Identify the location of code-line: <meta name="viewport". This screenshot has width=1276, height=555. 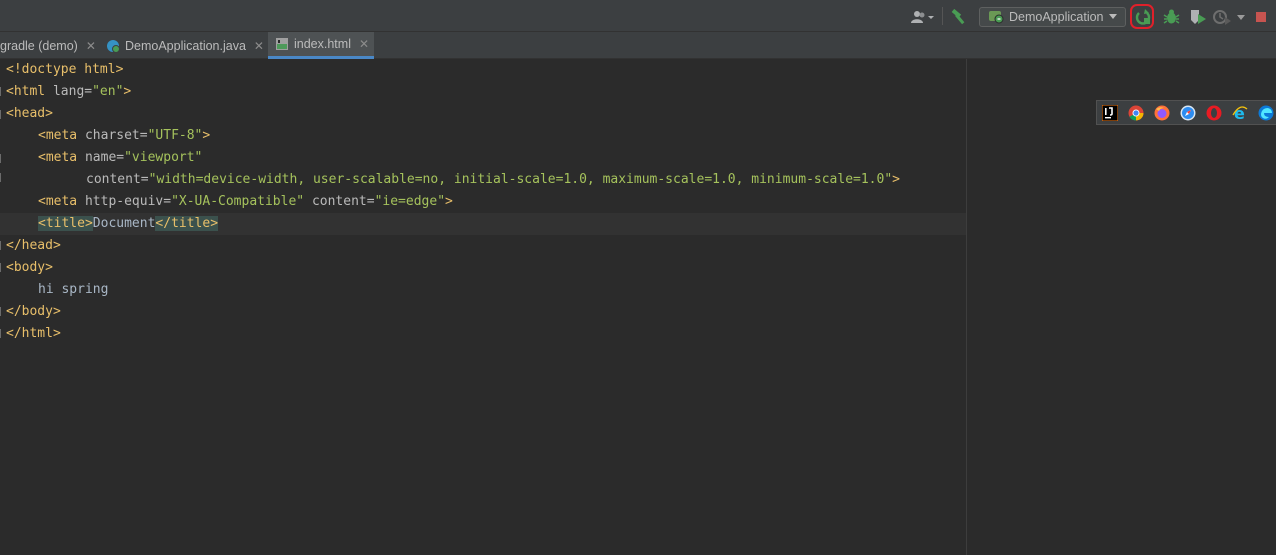
(120, 158).